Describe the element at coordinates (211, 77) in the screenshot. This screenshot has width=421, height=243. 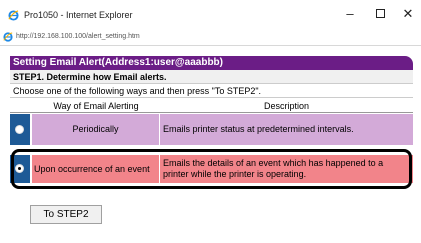
I see `step-heading: STEP1. Determine how Email alerts.` at that location.